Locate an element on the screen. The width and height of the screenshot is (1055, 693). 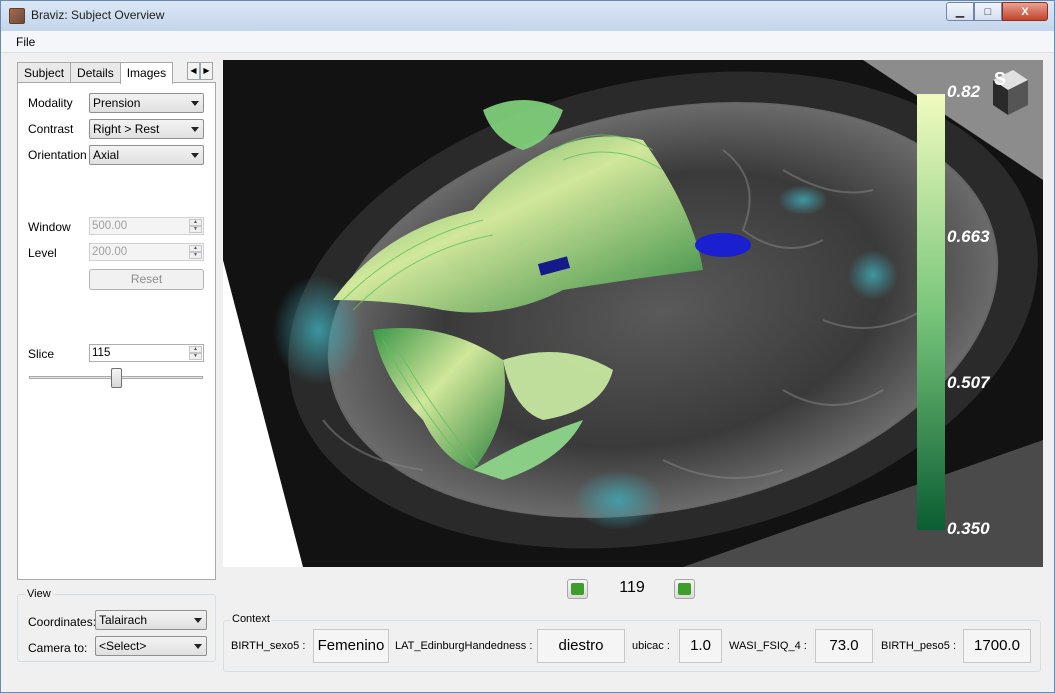
colorbar-tick-lower: 0.507 is located at coordinates (968, 382).